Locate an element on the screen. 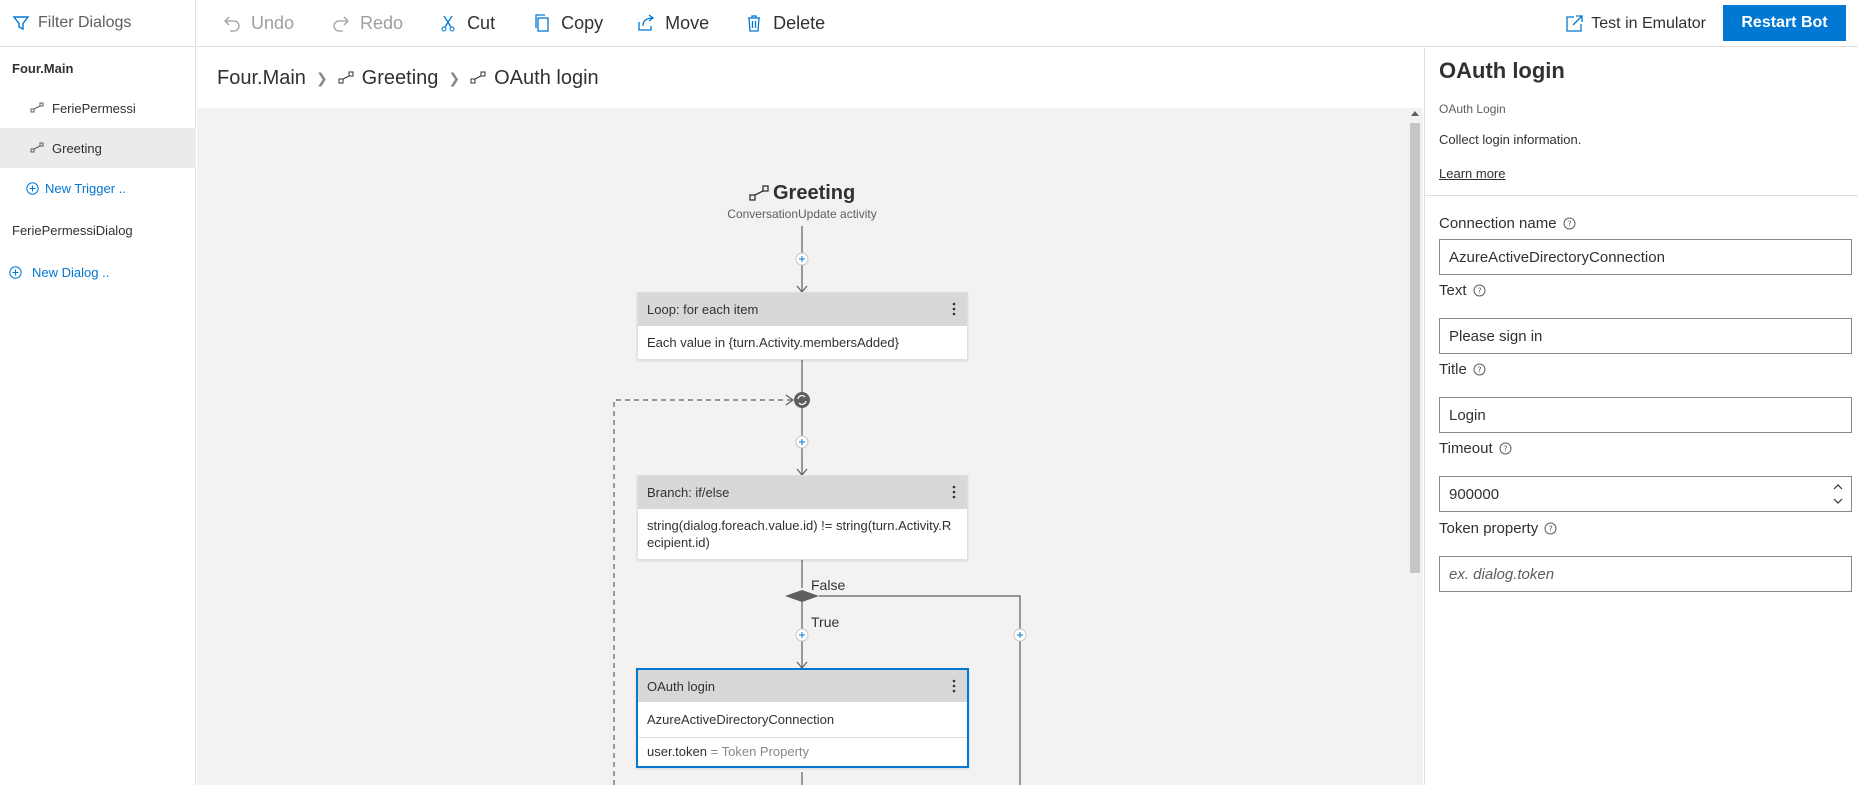 The image size is (1858, 785). open-external-icon is located at coordinates (1574, 23).